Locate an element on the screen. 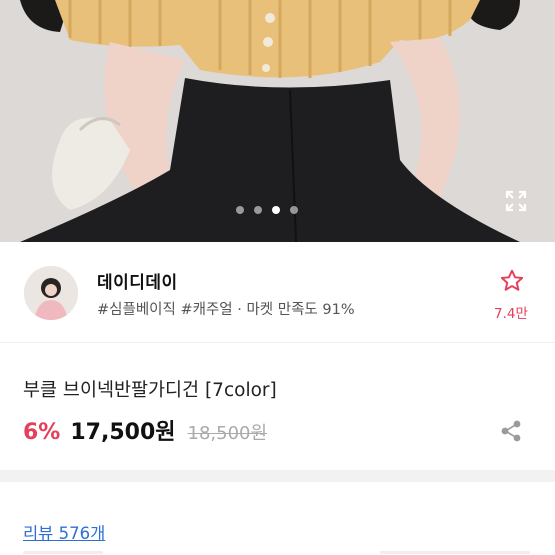 The width and height of the screenshot is (555, 555). partial-row is located at coordinates (277, 552).